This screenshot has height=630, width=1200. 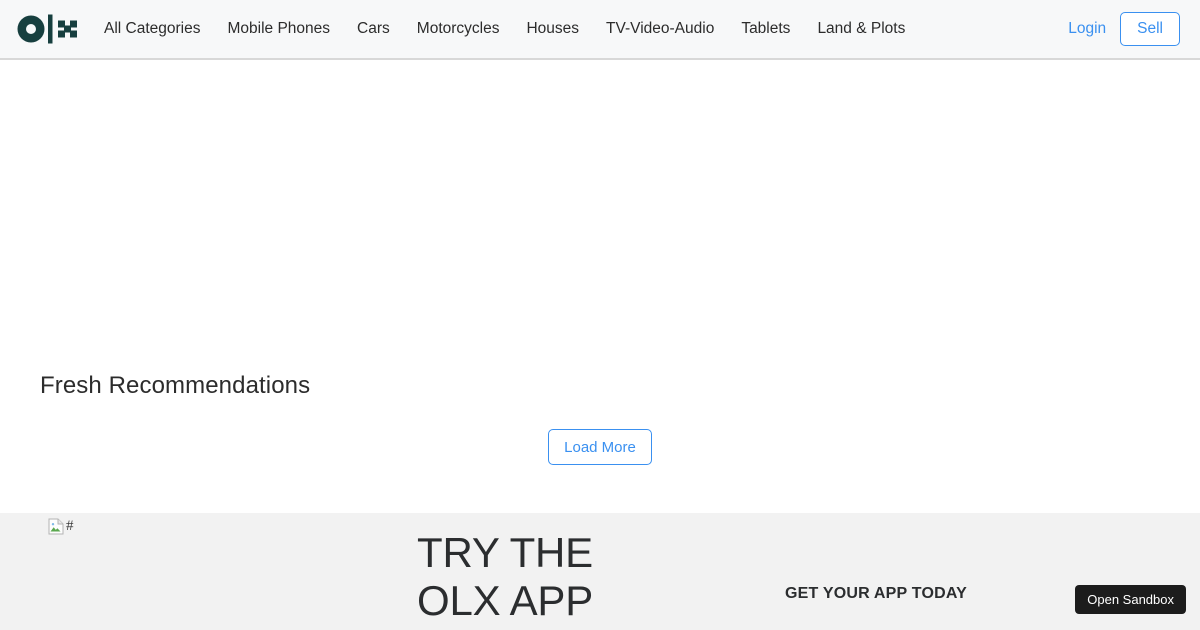 What do you see at coordinates (458, 29) in the screenshot?
I see `nav-item-motorcycles: Motorcycles` at bounding box center [458, 29].